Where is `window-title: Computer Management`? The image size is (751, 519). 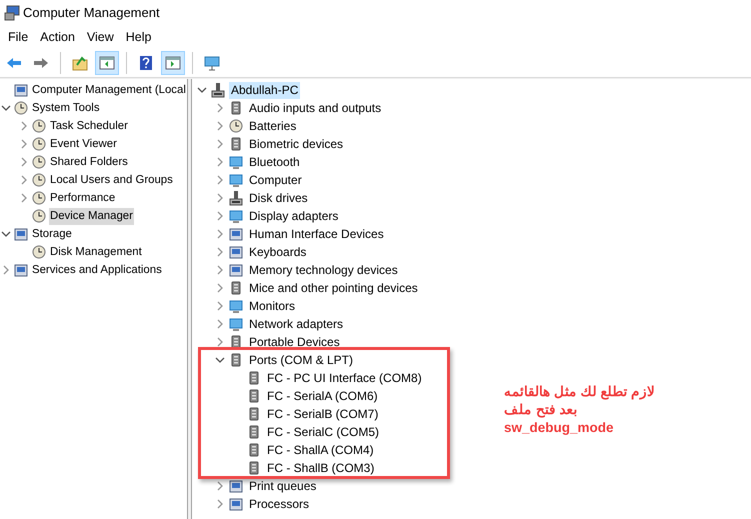 window-title: Computer Management is located at coordinates (91, 13).